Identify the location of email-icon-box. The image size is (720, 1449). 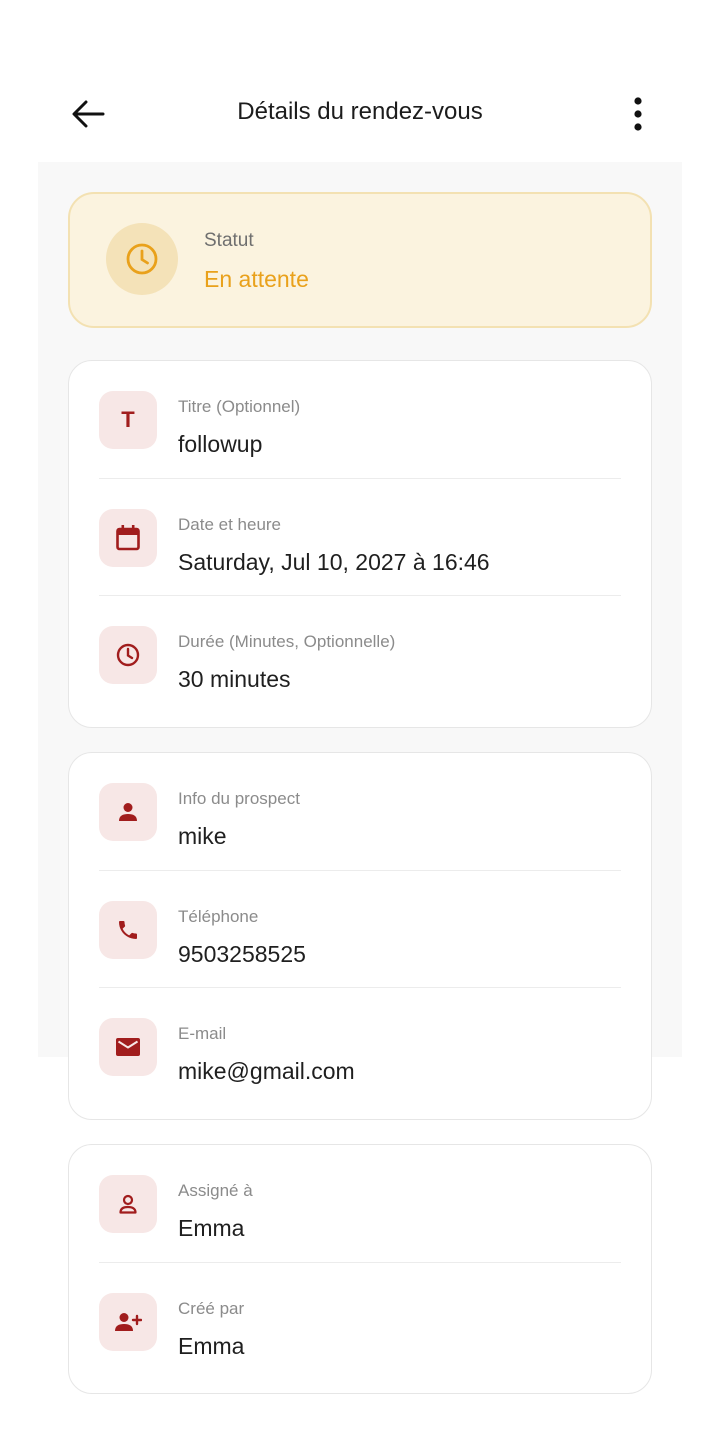
(128, 1047).